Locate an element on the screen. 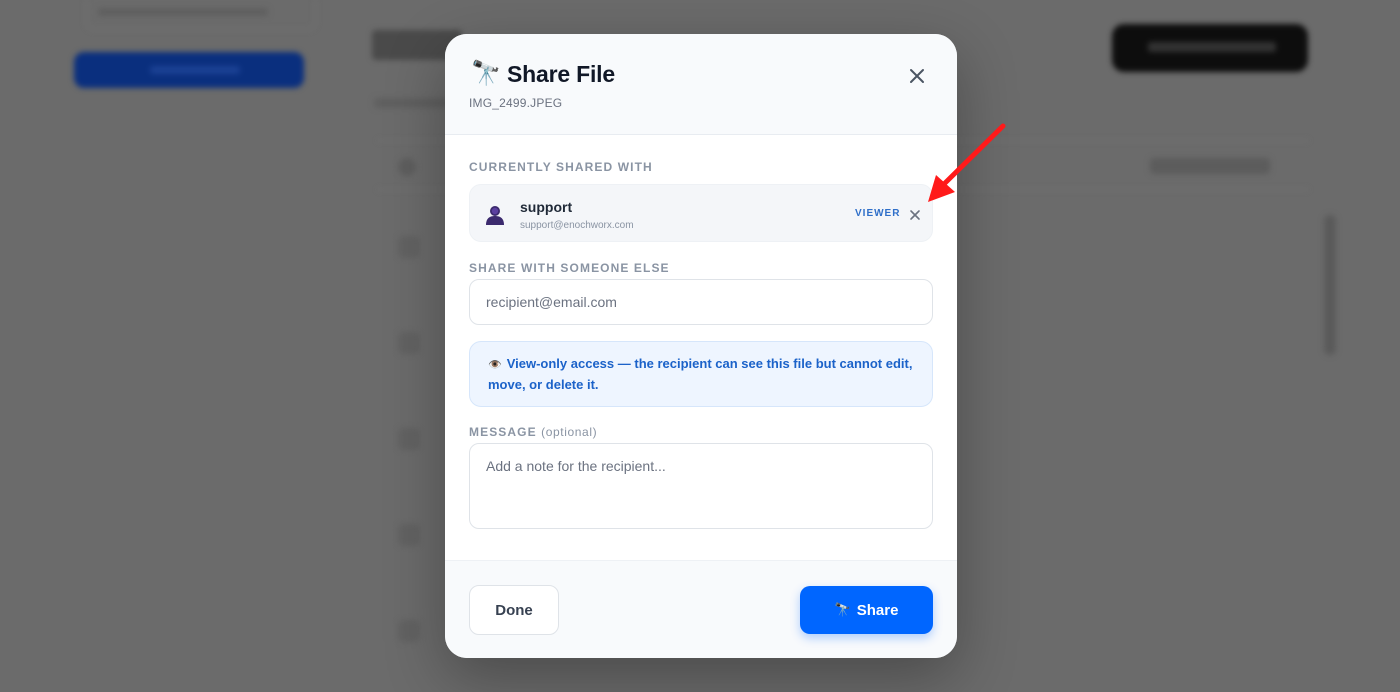 The width and height of the screenshot is (1400, 692). background-search-text is located at coordinates (183, 12).